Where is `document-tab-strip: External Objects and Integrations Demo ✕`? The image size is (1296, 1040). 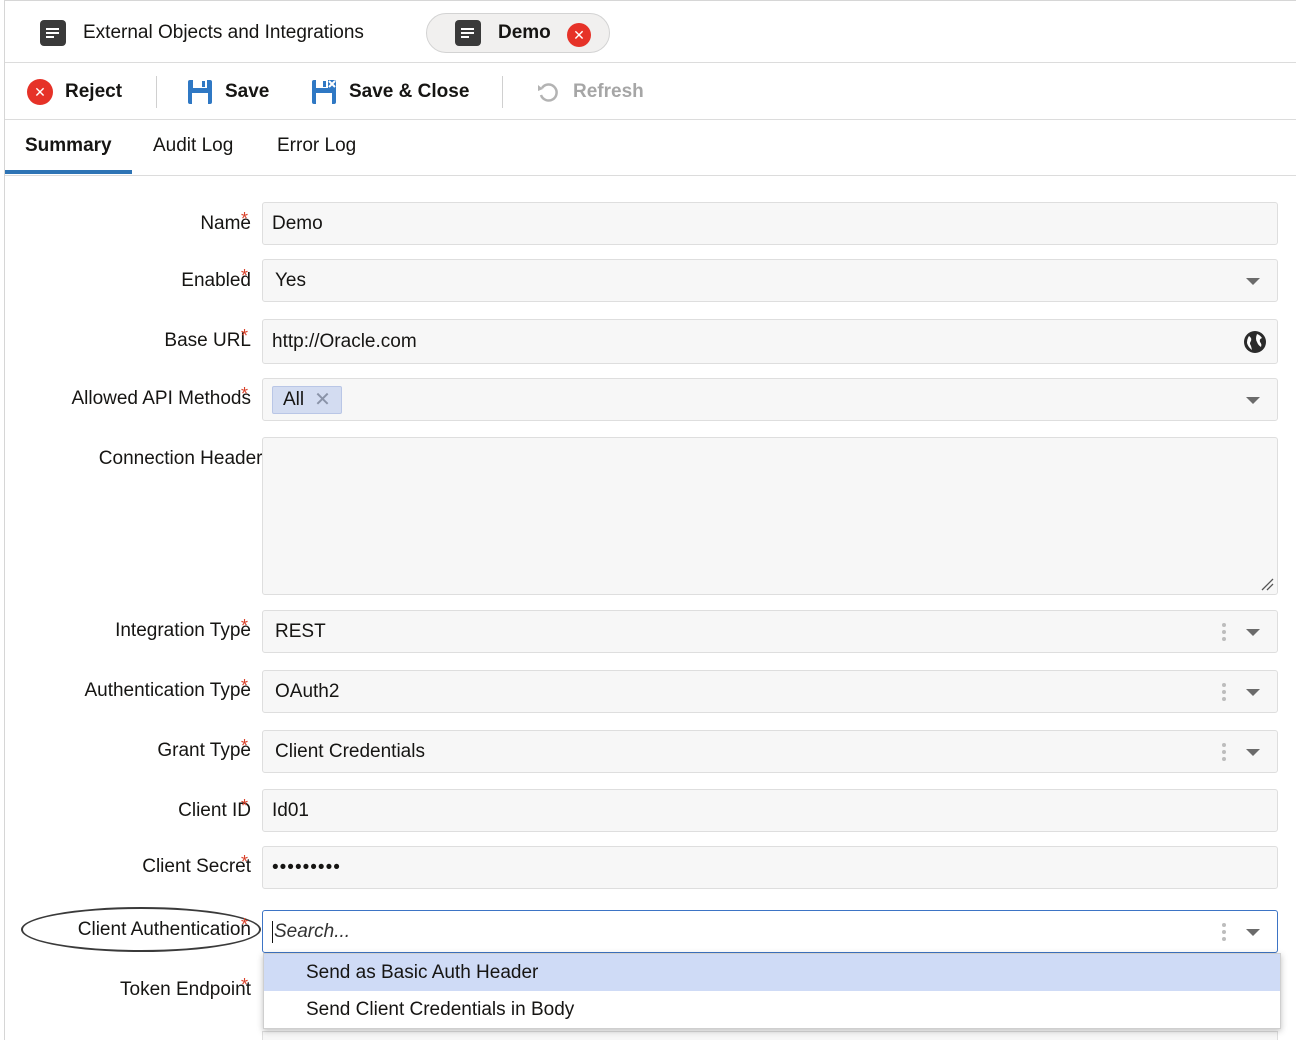
document-tab-strip: External Objects and Integrations Demo ✕ is located at coordinates (650, 32).